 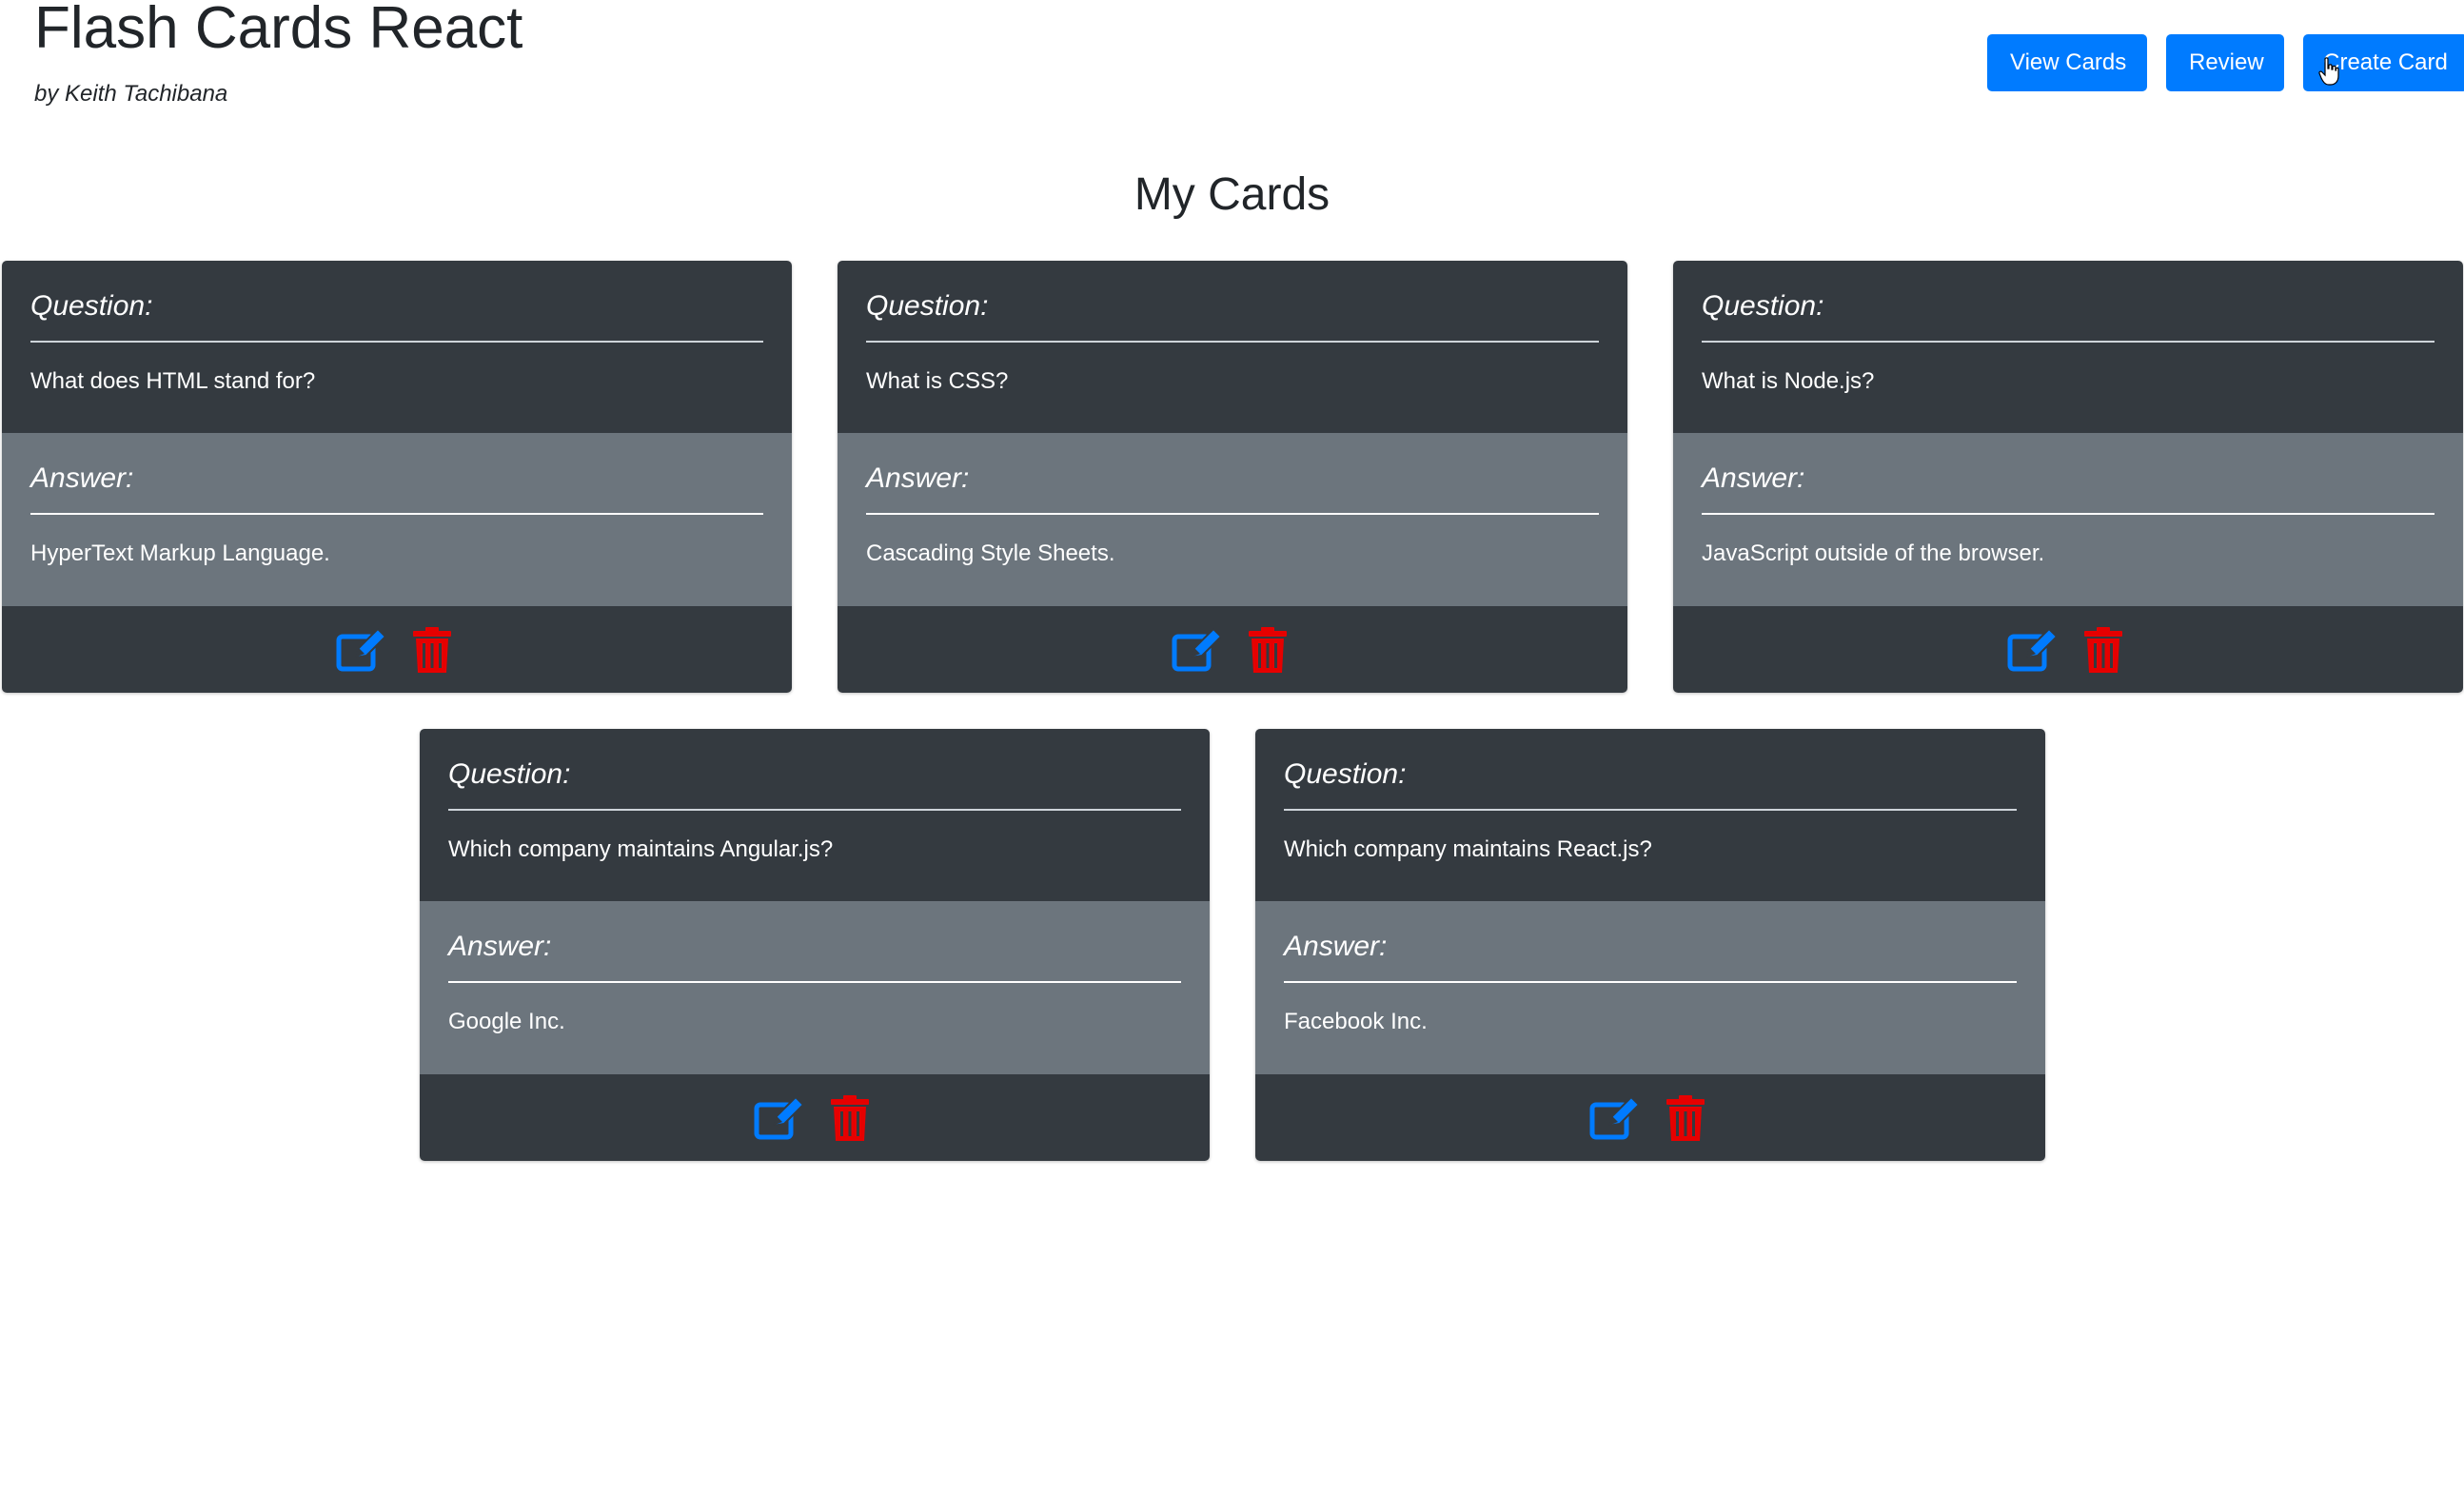 I want to click on answer-section: Answer: Facebook Inc., so click(x=1650, y=987).